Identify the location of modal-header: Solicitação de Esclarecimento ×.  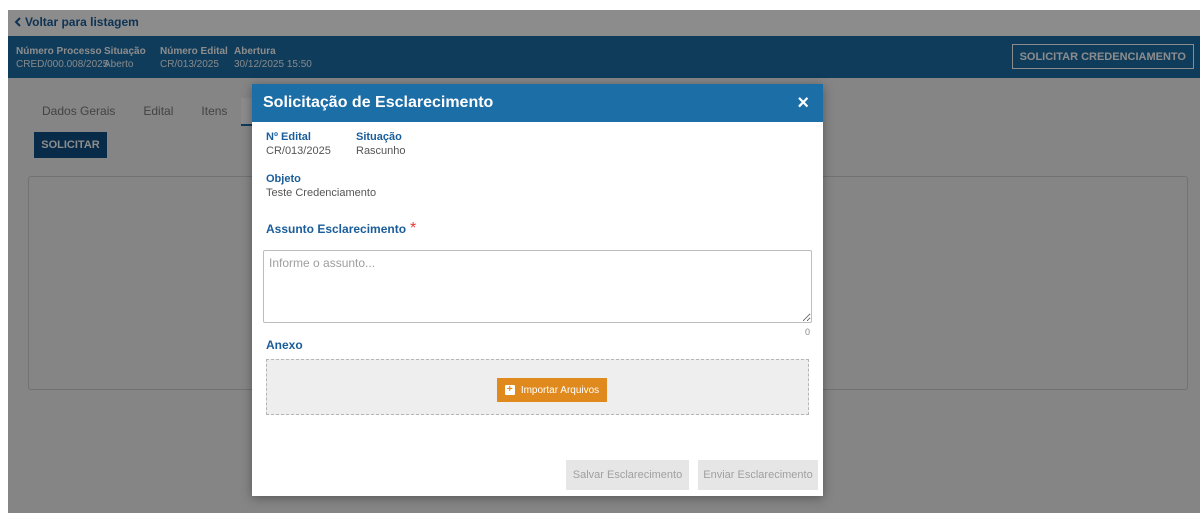
(537, 103).